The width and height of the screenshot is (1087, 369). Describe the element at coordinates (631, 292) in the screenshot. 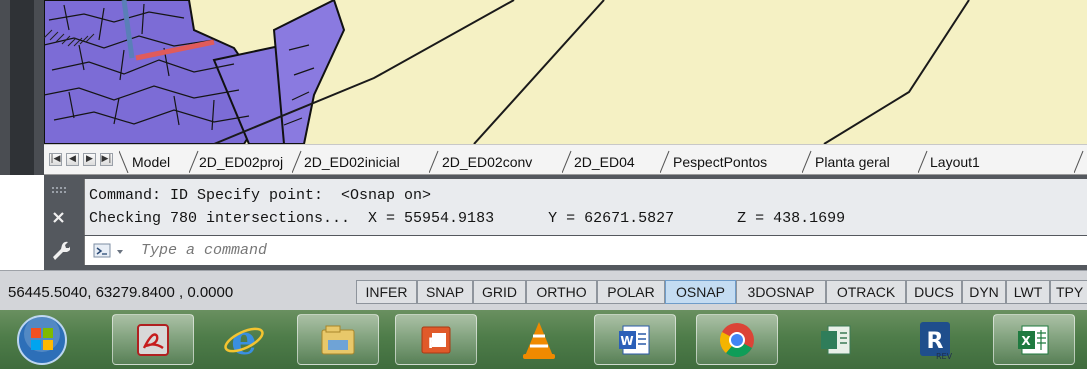

I see `polar-toggle: POLAR` at that location.